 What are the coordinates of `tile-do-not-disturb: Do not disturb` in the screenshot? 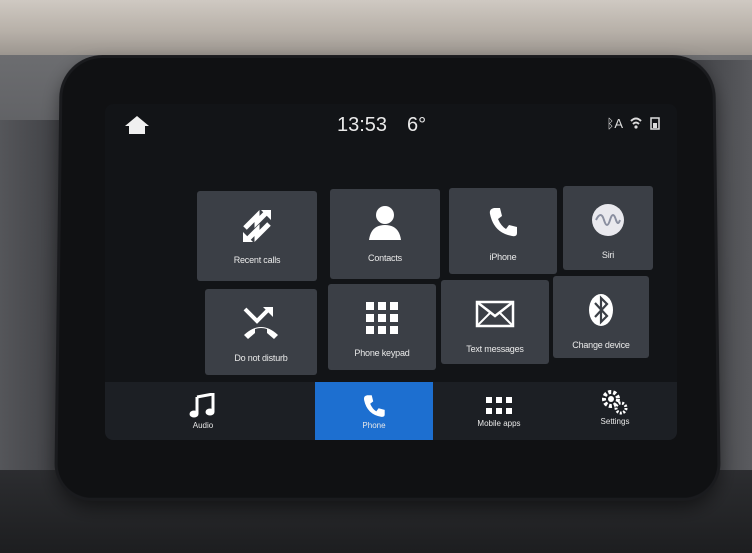 It's located at (261, 332).